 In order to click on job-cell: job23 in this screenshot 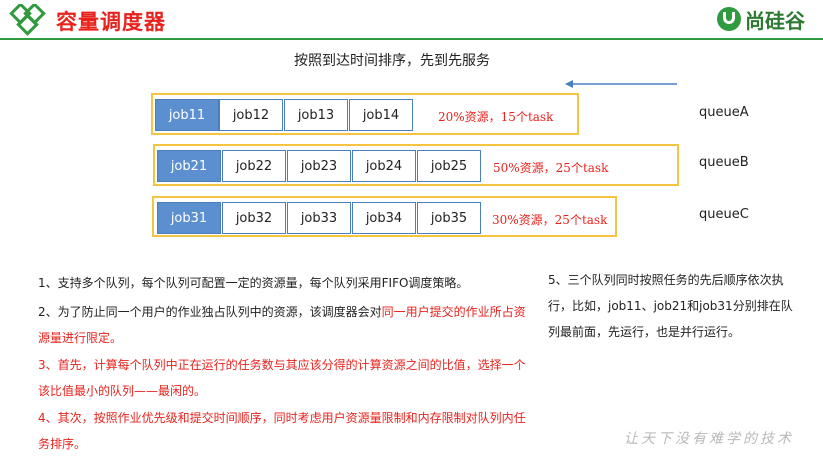, I will do `click(319, 166)`.